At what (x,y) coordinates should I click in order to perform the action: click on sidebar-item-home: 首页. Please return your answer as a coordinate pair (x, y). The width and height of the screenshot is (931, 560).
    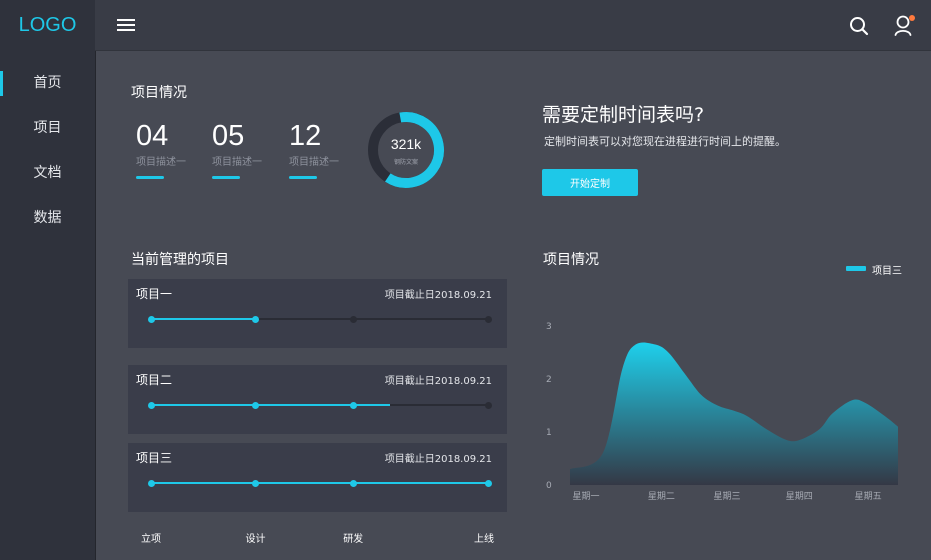
    Looking at the image, I should click on (47, 83).